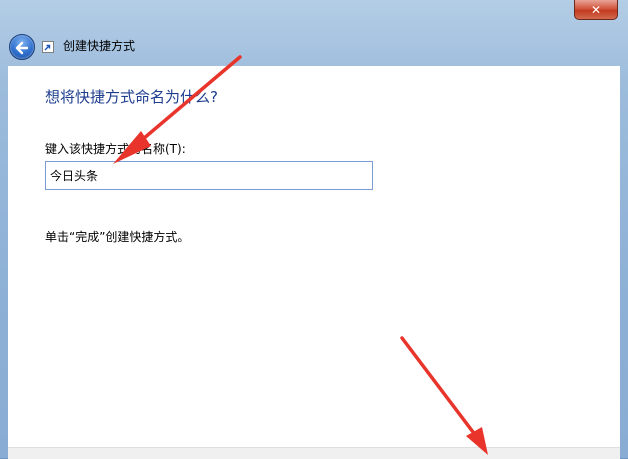  Describe the element at coordinates (115, 149) in the screenshot. I see `name-field-label: 键入该快捷方式的名称(T):` at that location.